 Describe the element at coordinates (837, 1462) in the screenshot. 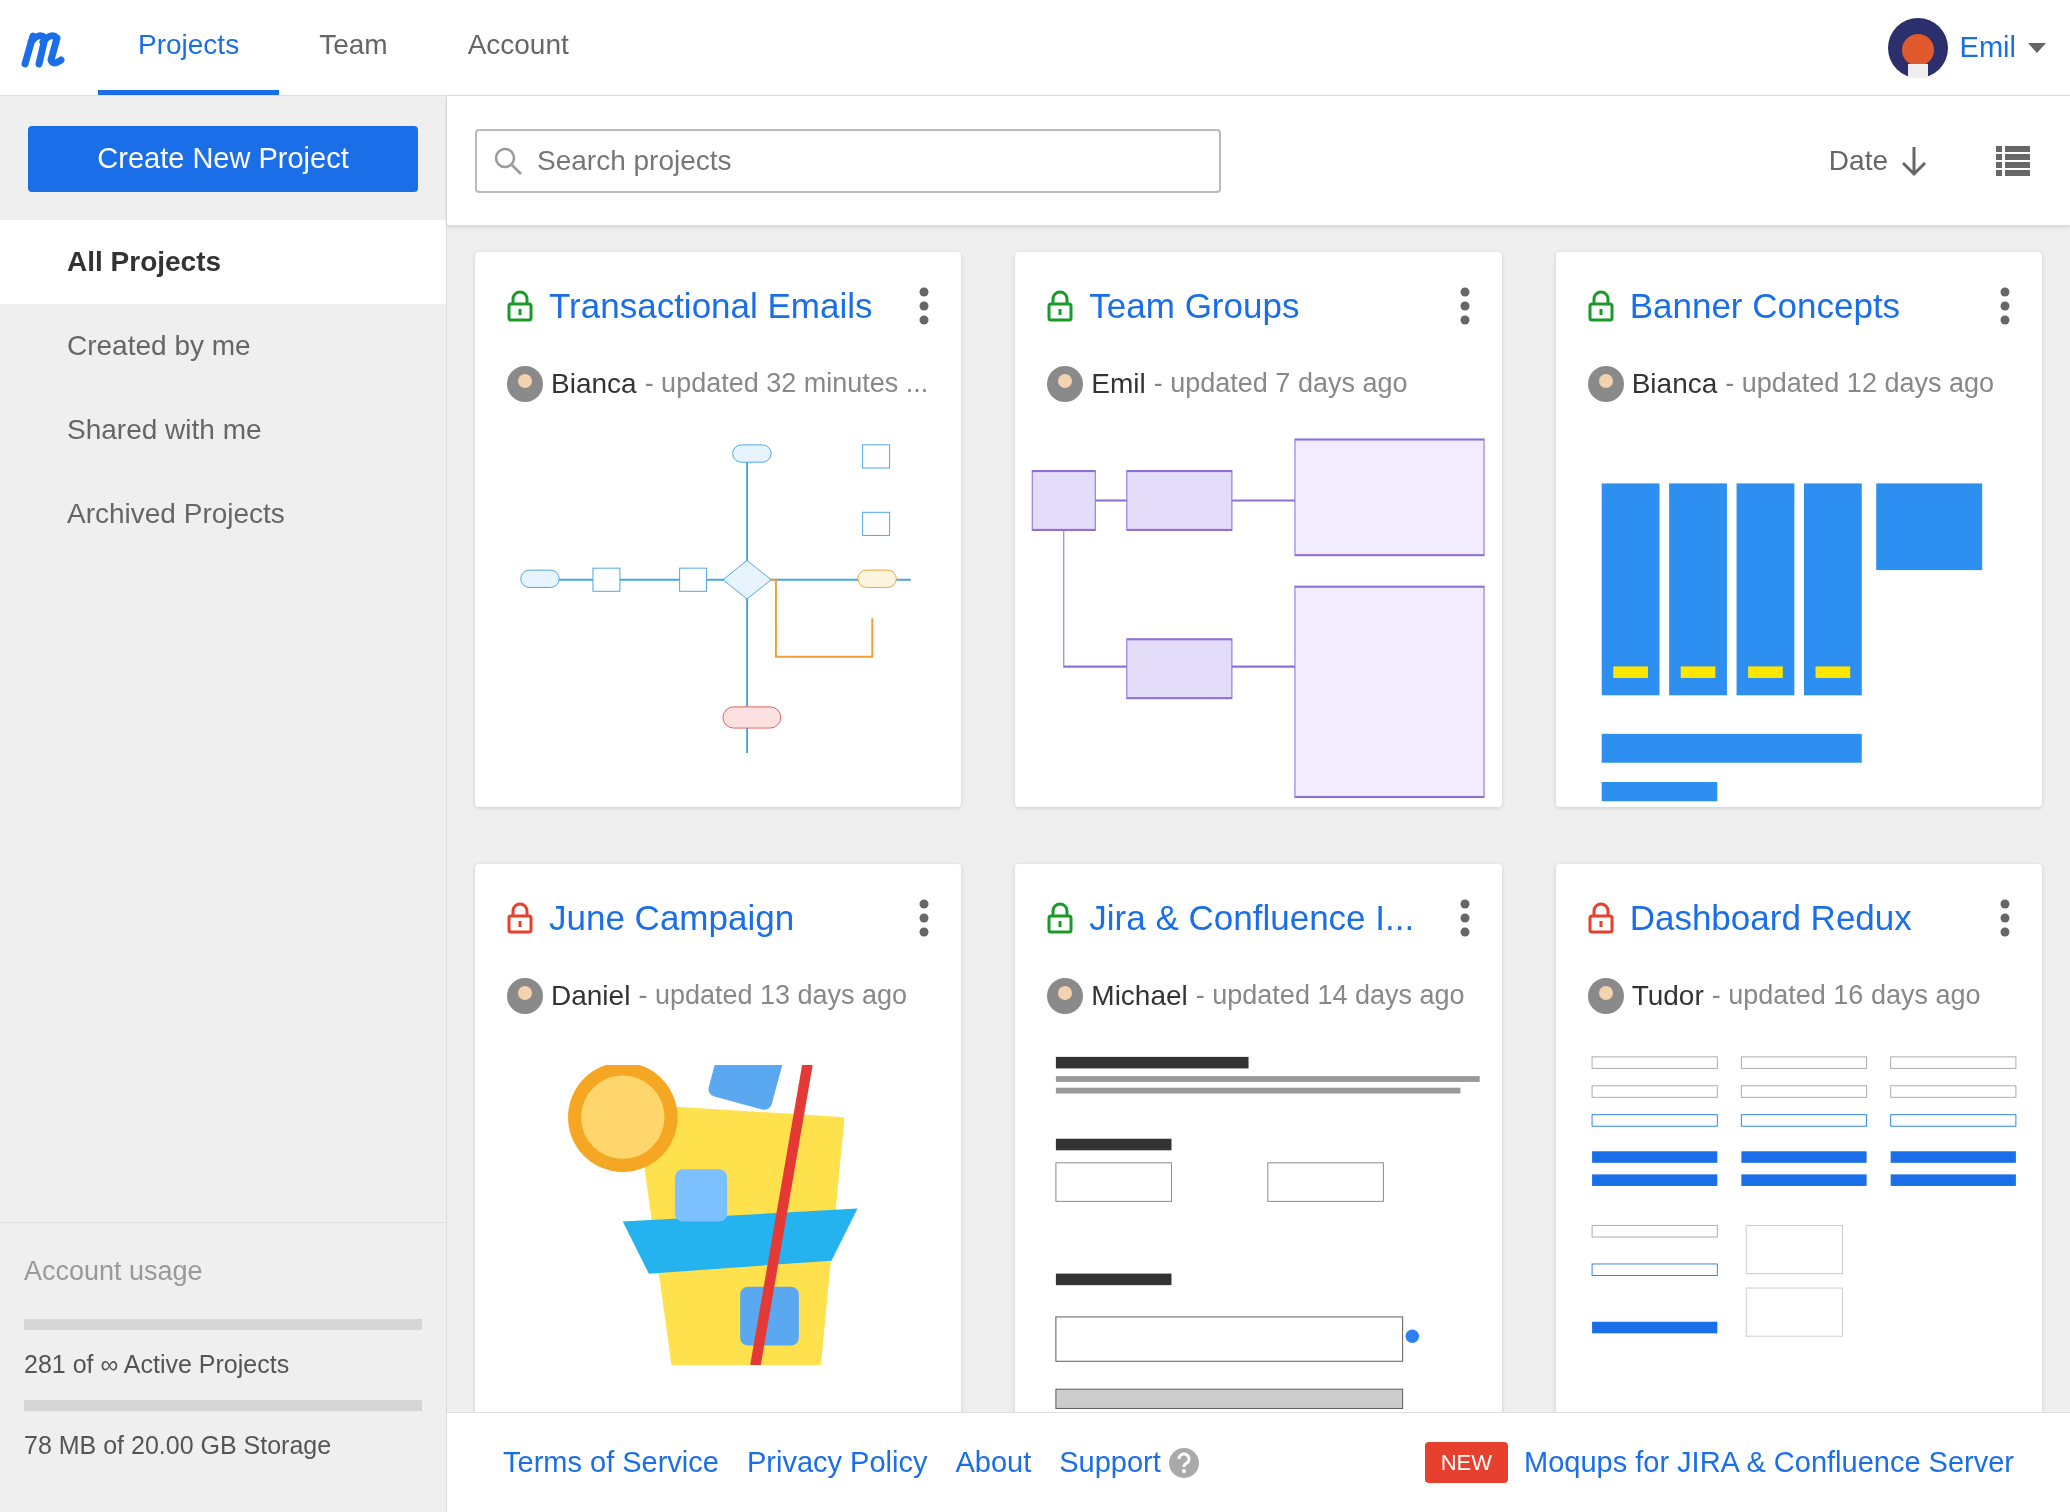

I see `footer-link: Privacy Policy` at that location.